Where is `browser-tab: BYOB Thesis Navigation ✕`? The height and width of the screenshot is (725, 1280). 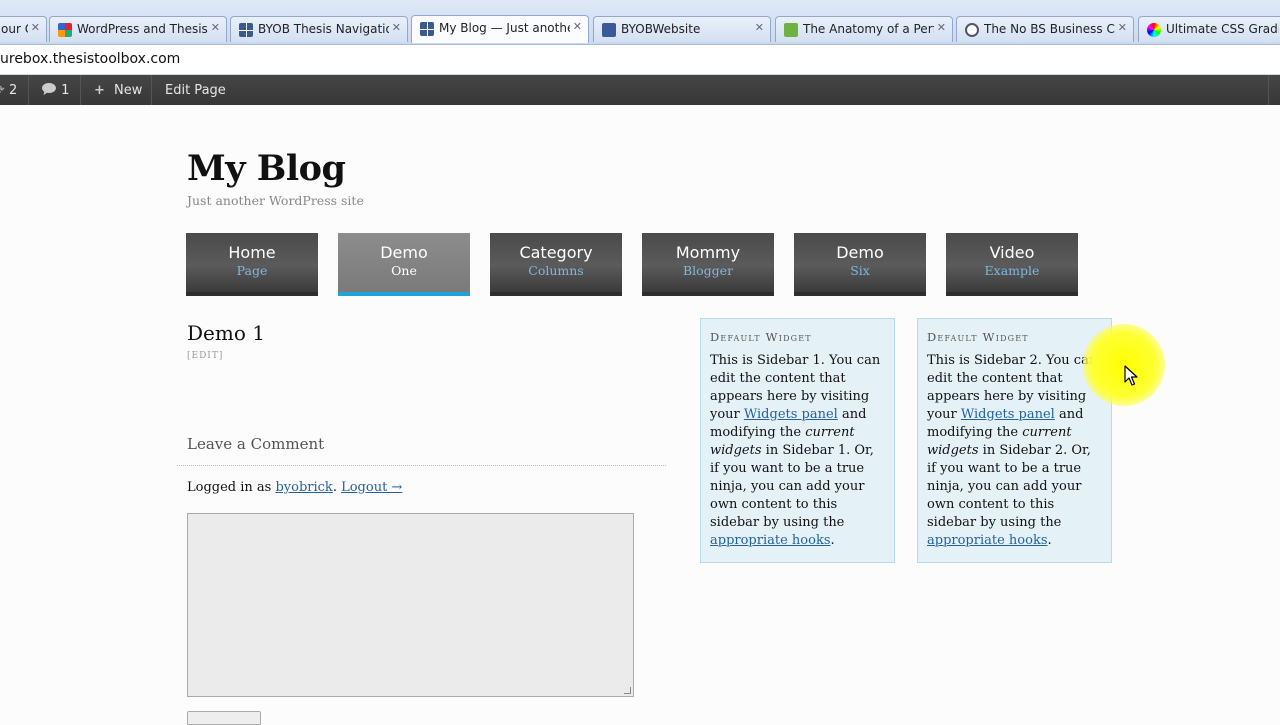 browser-tab: BYOB Thesis Navigation ✕ is located at coordinates (319, 29).